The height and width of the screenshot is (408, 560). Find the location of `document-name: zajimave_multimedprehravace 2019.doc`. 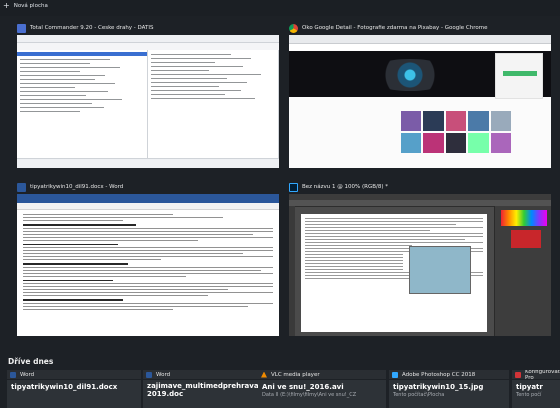

document-name: zajimave_multimedprehravace 2019.doc is located at coordinates (202, 390).